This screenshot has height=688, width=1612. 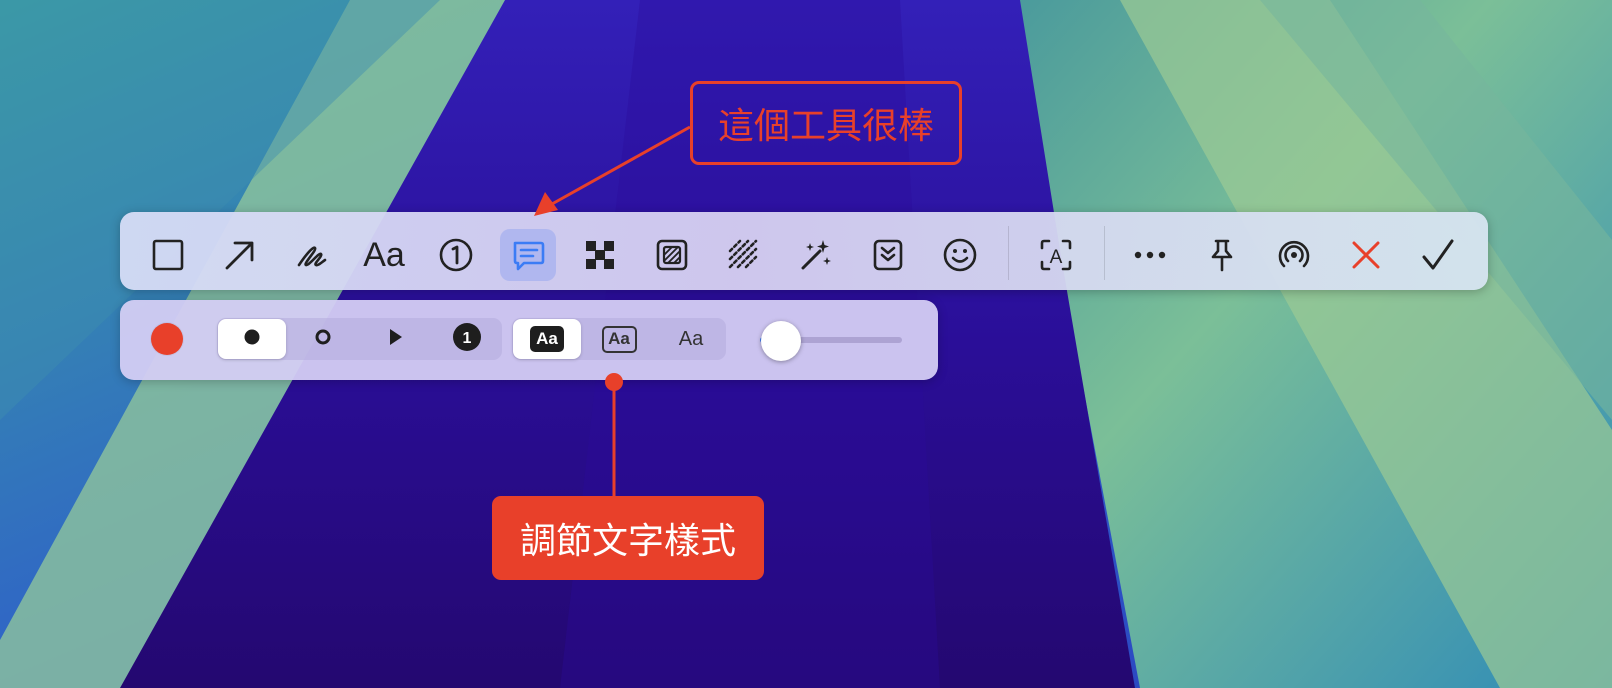 I want to click on marker-style-numbered: 1, so click(x=467, y=339).